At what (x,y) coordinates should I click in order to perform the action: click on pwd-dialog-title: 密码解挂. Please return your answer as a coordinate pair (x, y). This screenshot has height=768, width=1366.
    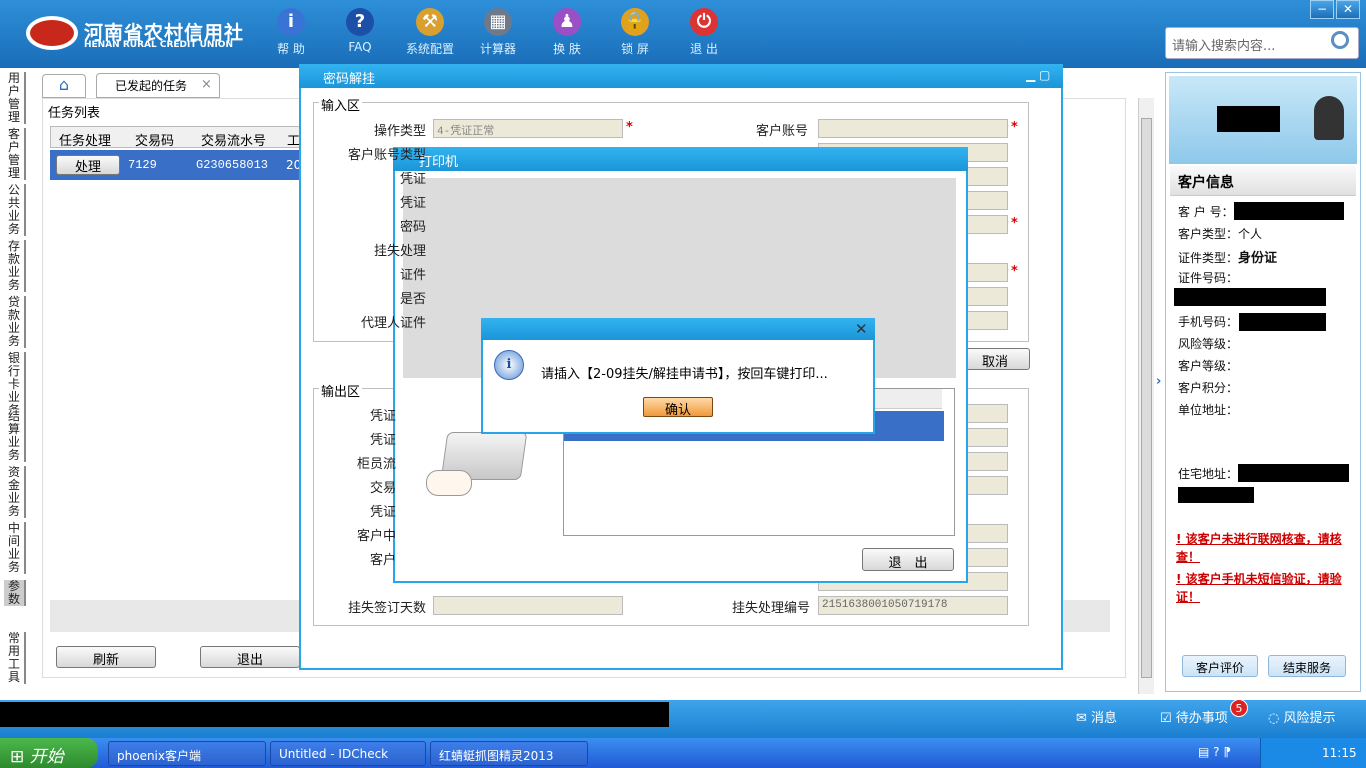
    Looking at the image, I should click on (349, 79).